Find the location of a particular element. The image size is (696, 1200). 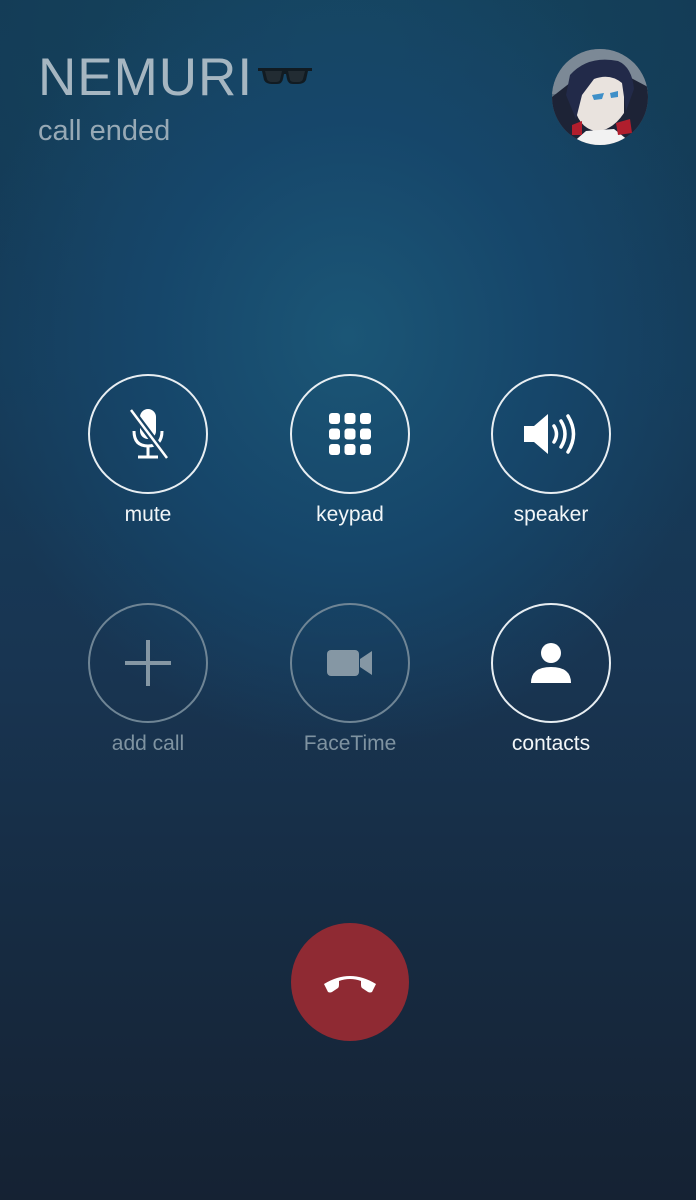

keypad-button-ring is located at coordinates (350, 434).